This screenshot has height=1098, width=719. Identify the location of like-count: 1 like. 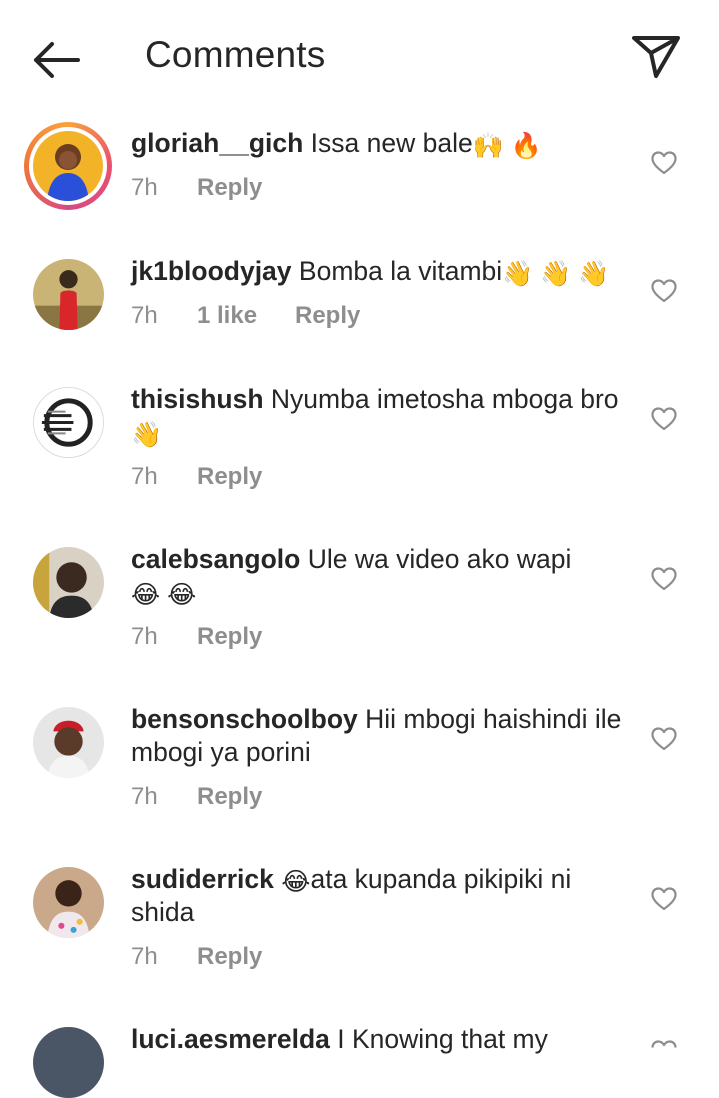
(246, 316).